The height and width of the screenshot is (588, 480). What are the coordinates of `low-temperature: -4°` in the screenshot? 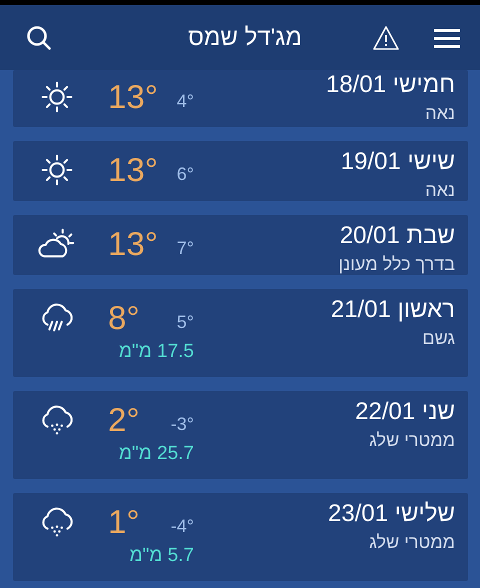 It's located at (182, 526).